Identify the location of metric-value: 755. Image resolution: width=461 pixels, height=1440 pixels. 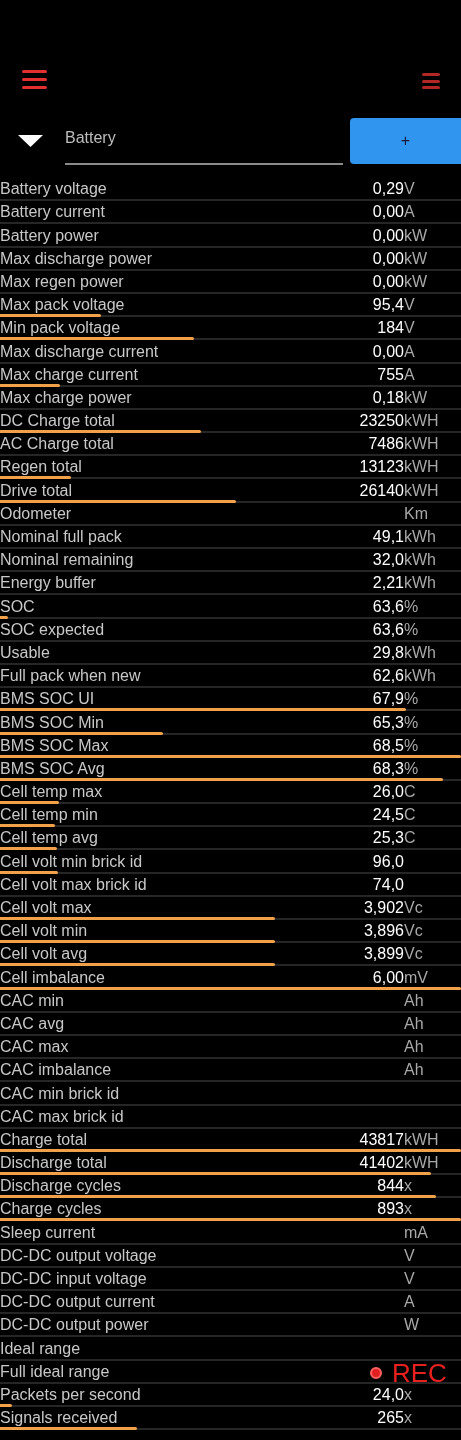
(390, 374).